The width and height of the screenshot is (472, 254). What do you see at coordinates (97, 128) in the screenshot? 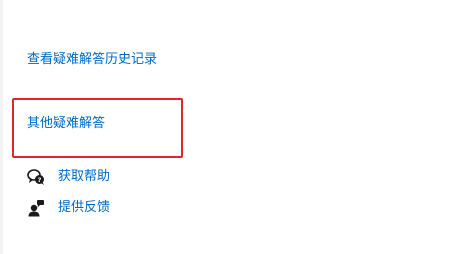
I see `highlight-annotation-box` at bounding box center [97, 128].